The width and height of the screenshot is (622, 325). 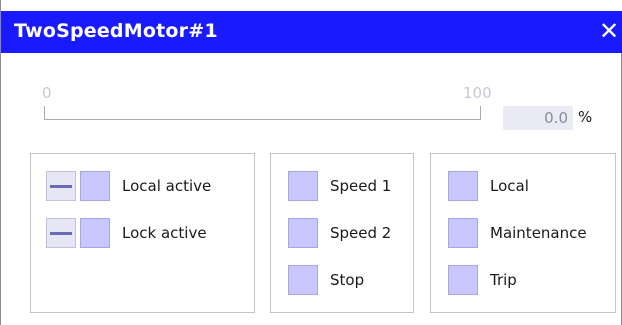 What do you see at coordinates (303, 233) in the screenshot?
I see `speed-2-lamp` at bounding box center [303, 233].